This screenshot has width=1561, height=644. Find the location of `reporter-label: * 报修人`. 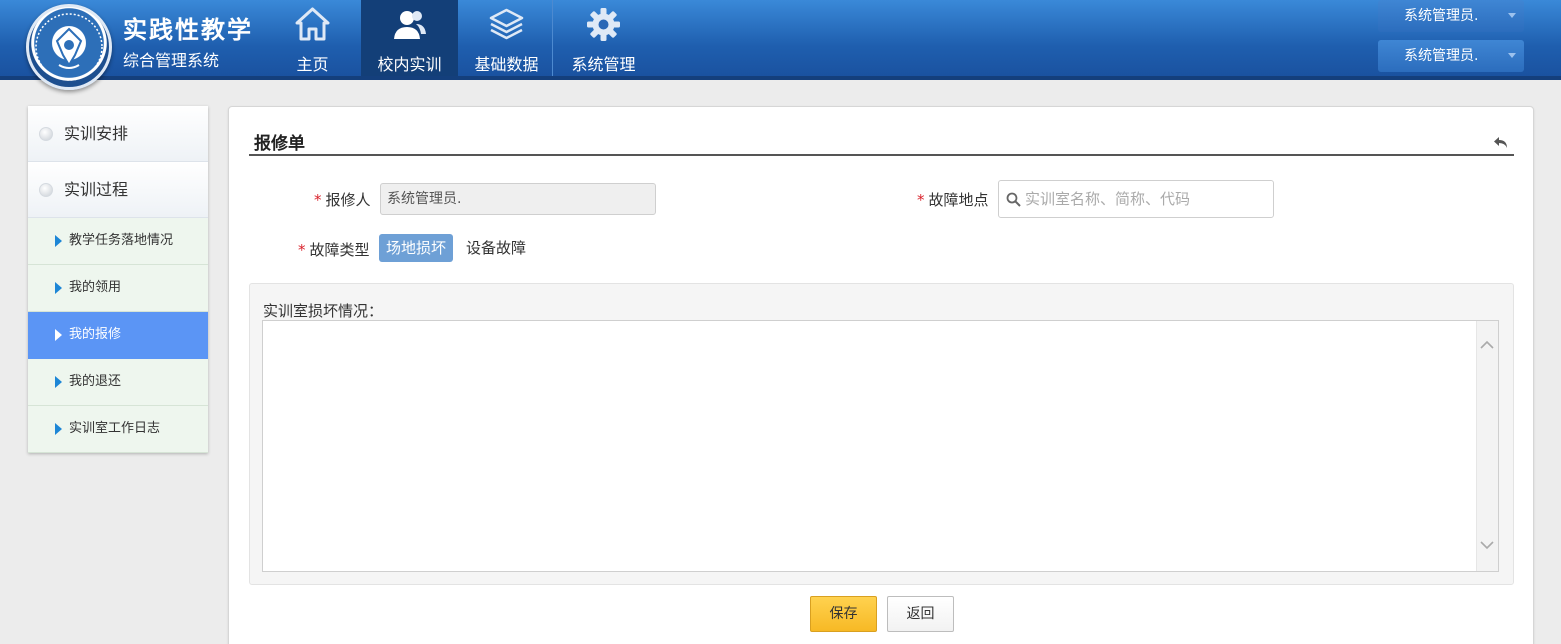

reporter-label: * 报修人 is located at coordinates (342, 199).